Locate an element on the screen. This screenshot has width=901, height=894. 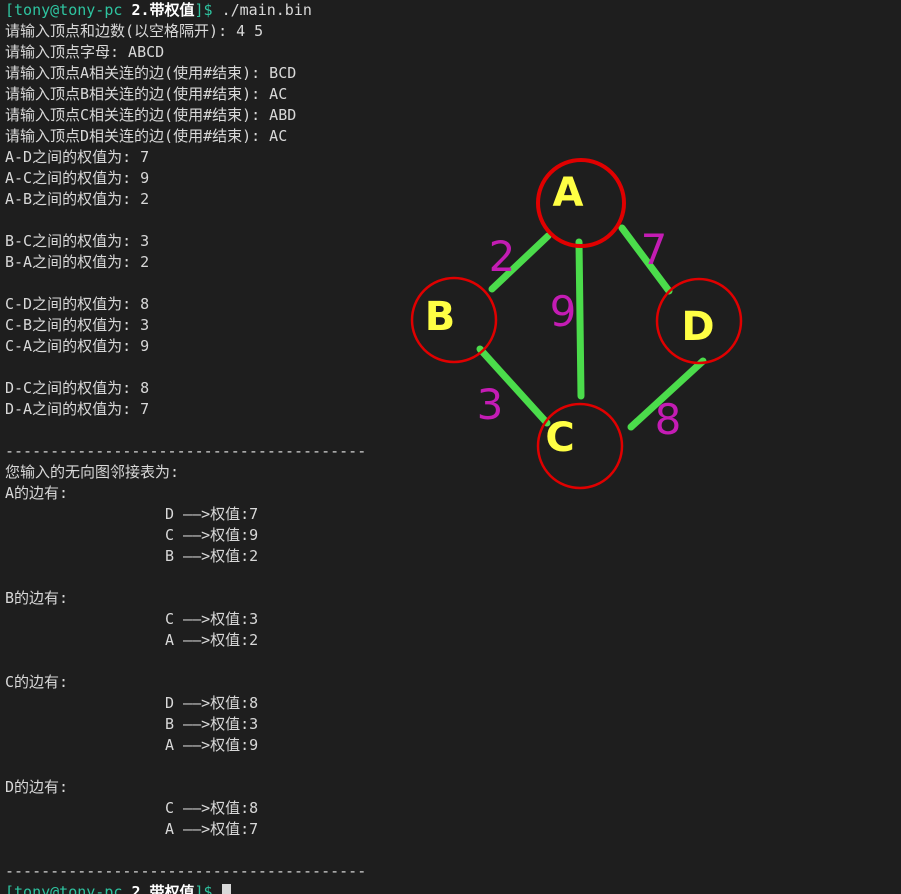
graph-diagram: A B C D 2 9 7 3 8 is located at coordinates (576, 324).